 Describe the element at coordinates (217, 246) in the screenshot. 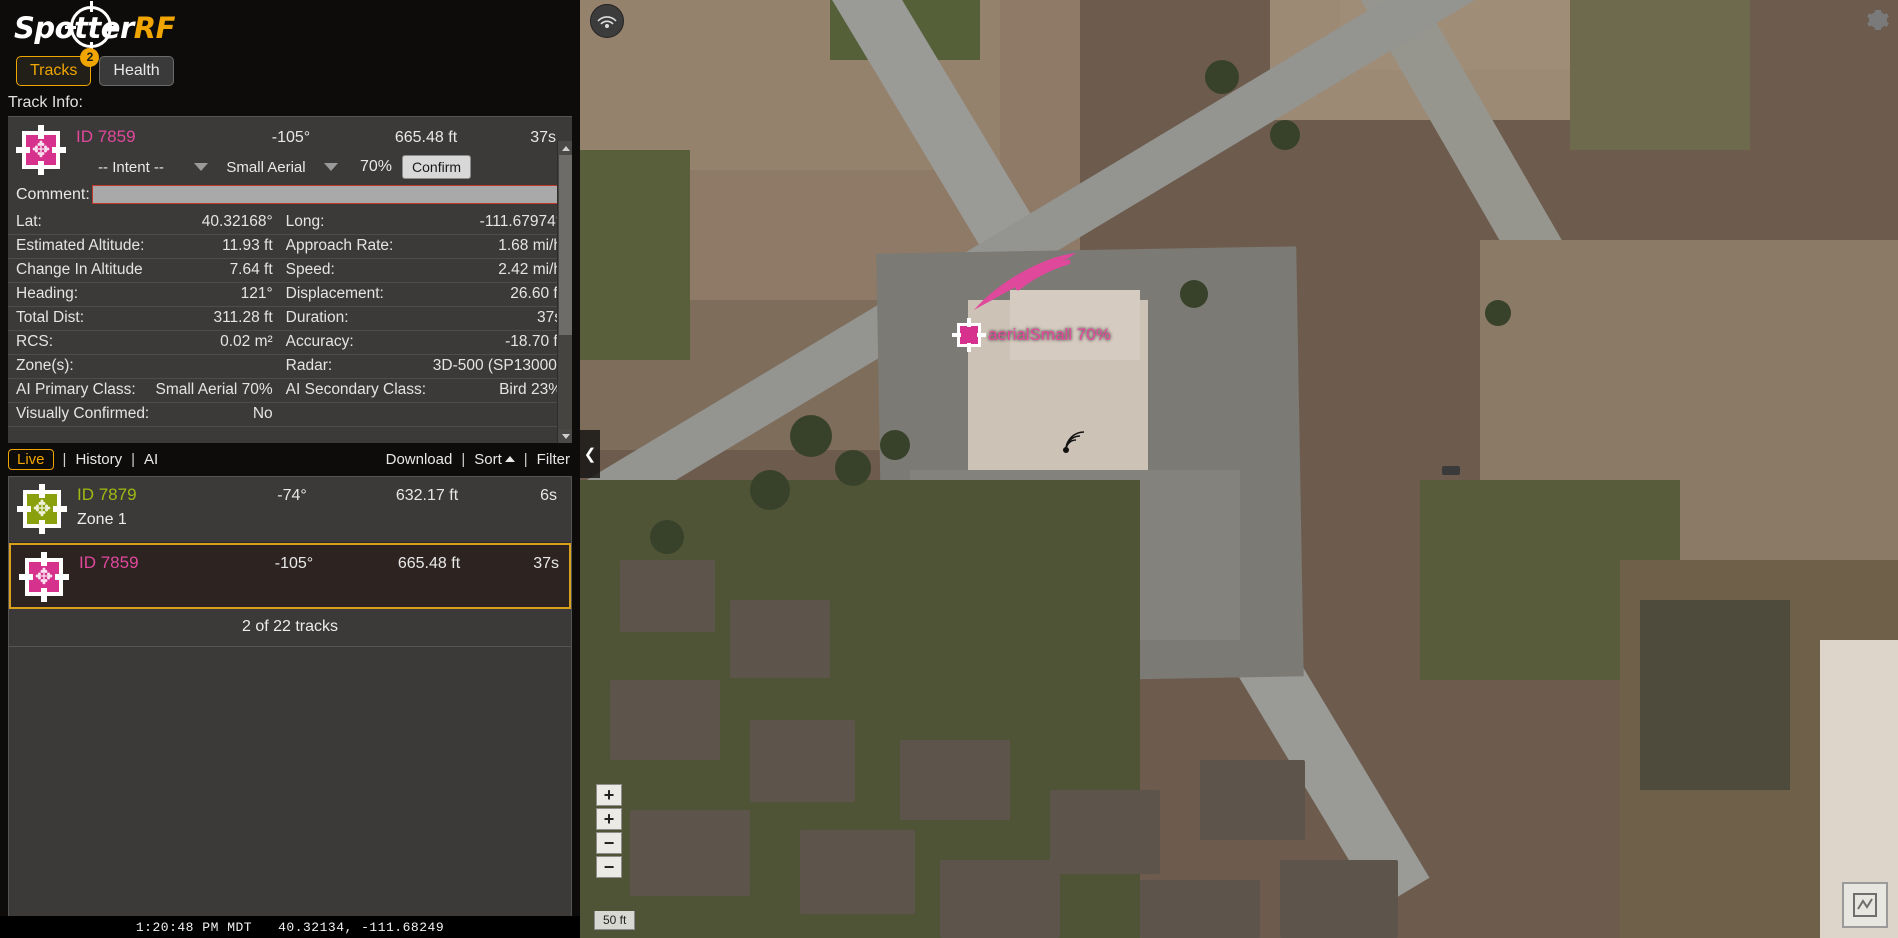

I see `track-detail-v: 11.93 ft` at that location.